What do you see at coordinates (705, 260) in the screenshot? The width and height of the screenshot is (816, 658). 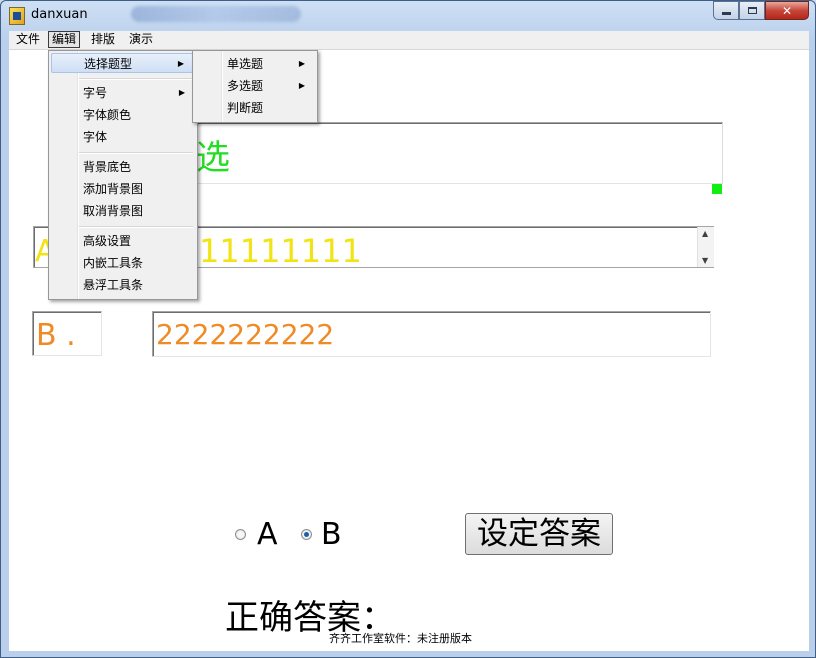 I see `scroll-down-icon: ▼` at bounding box center [705, 260].